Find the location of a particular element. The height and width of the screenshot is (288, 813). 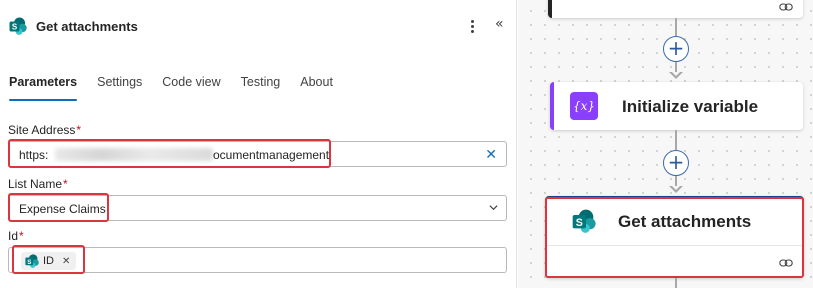

token-label: ID is located at coordinates (48, 261).